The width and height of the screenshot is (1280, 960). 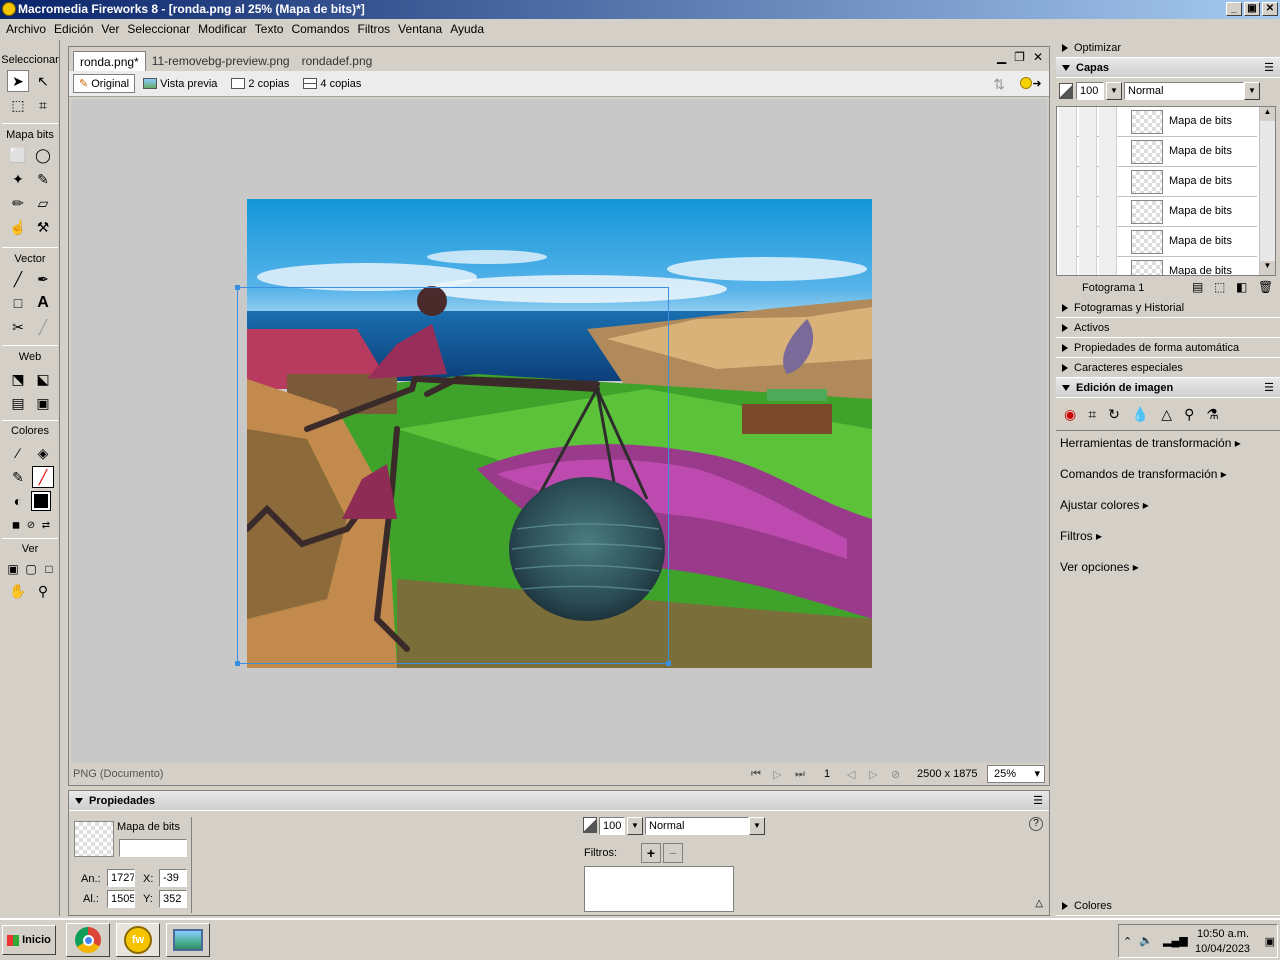 What do you see at coordinates (18, 327) in the screenshot?
I see `freeform-tool-icon: ✂` at bounding box center [18, 327].